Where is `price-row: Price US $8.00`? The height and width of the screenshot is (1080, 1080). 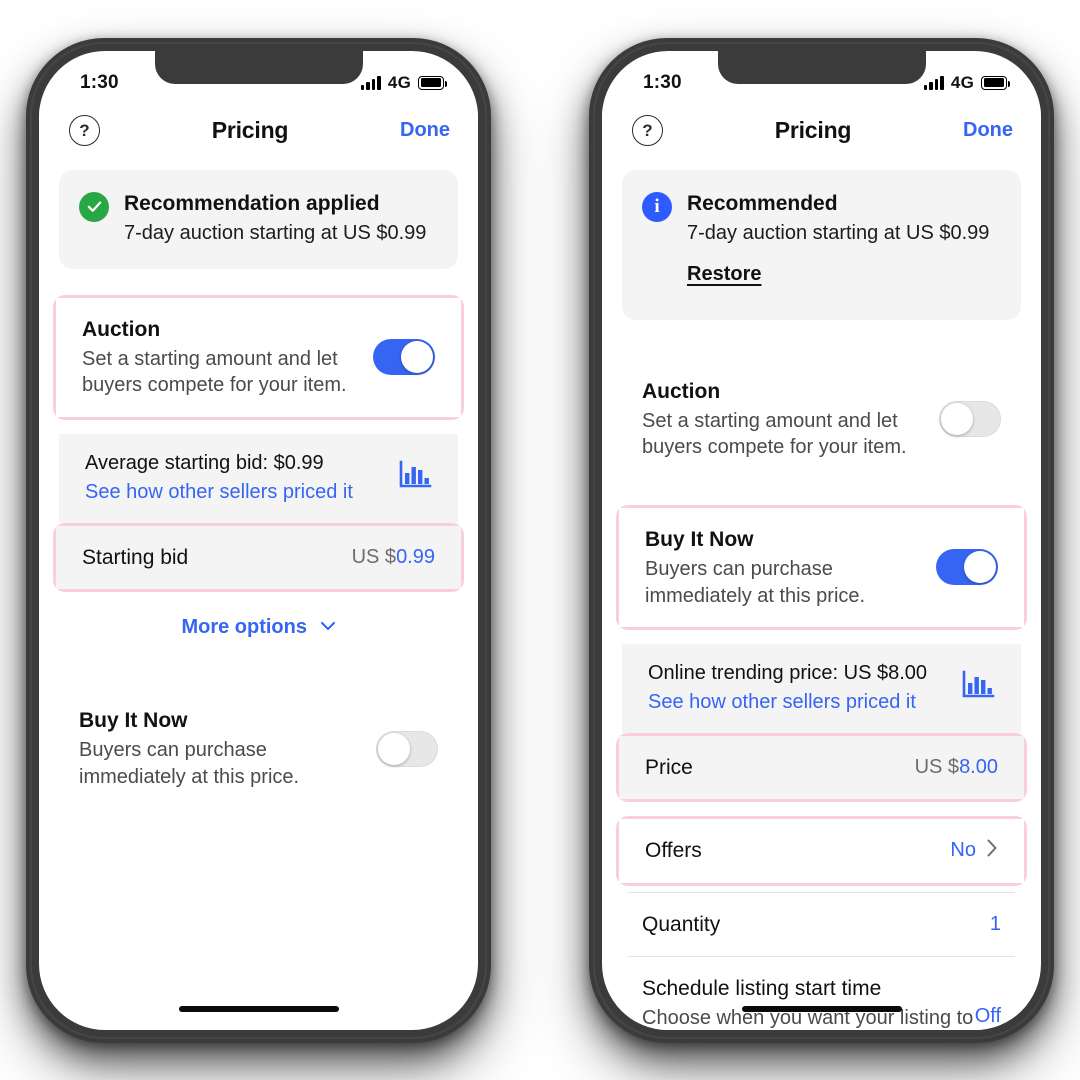
price-row: Price US $8.00 is located at coordinates (821, 767).